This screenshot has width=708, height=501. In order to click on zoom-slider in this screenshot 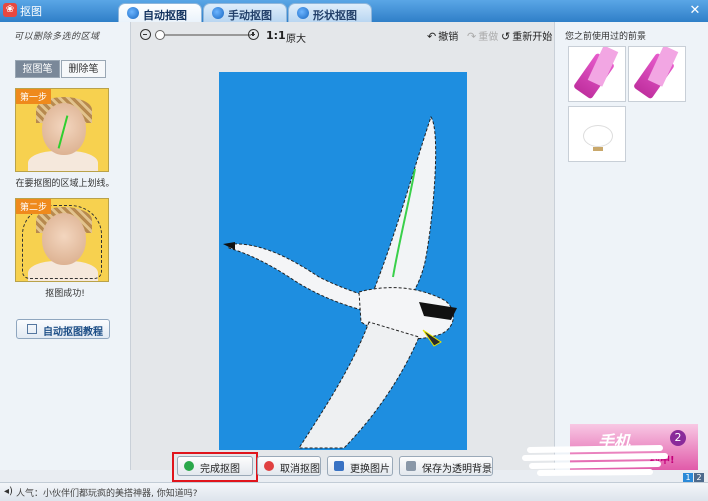, I will do `click(203, 35)`.